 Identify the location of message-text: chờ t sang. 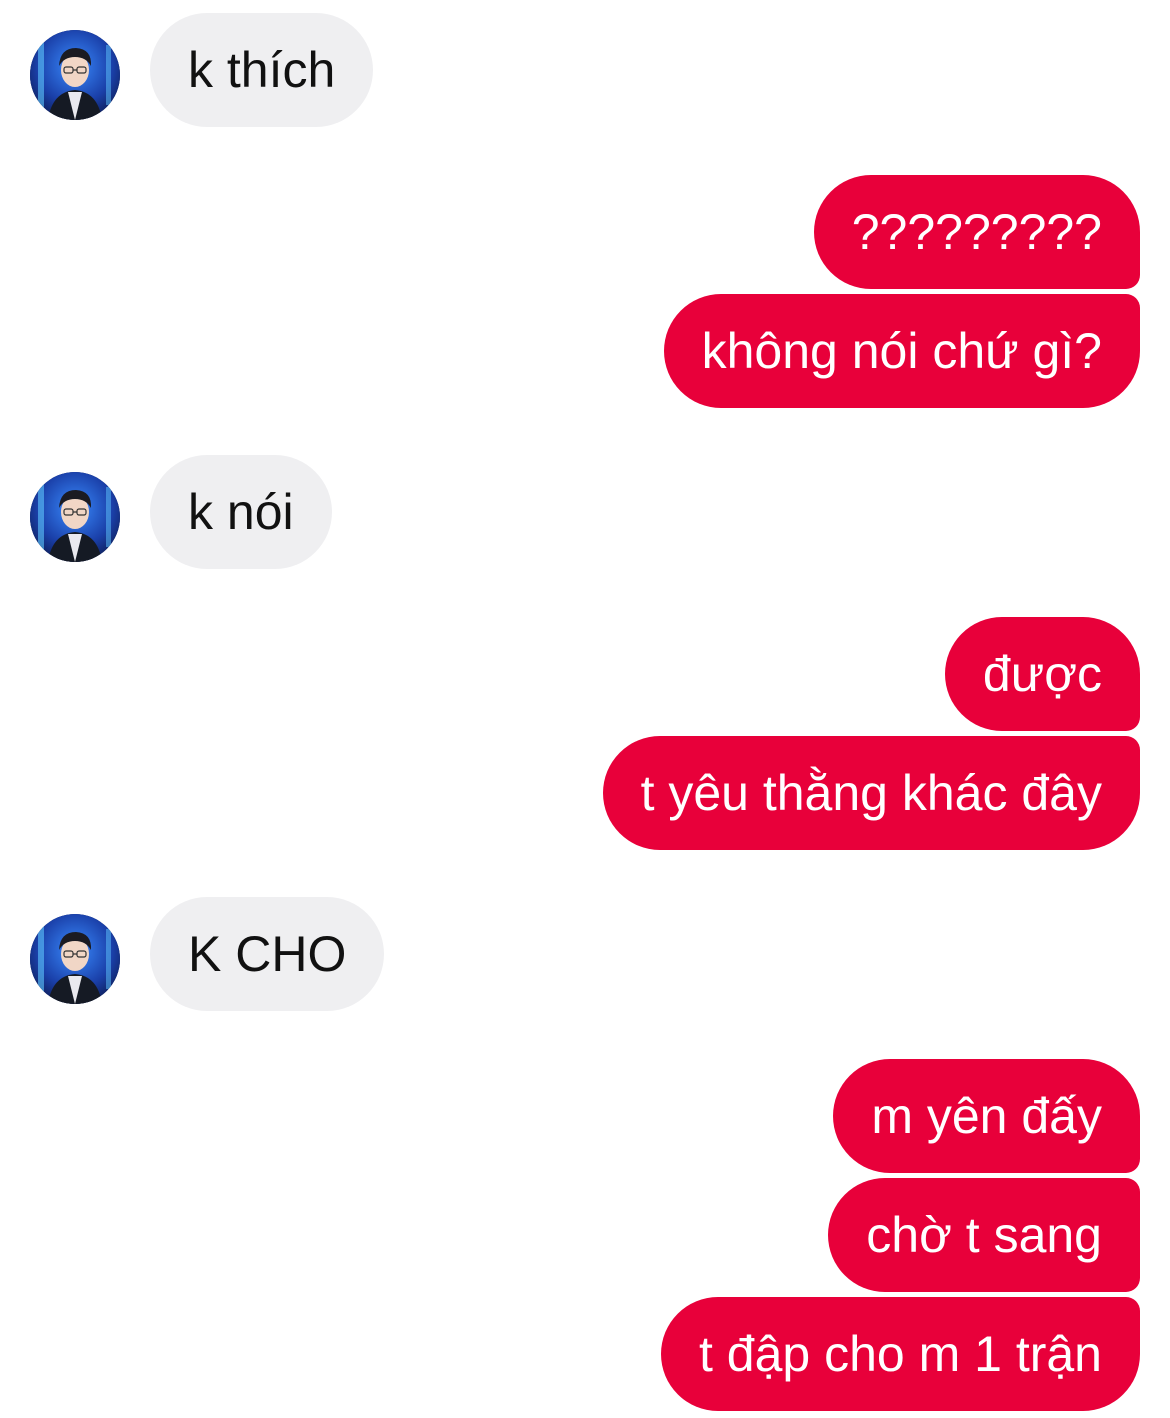
(984, 1235).